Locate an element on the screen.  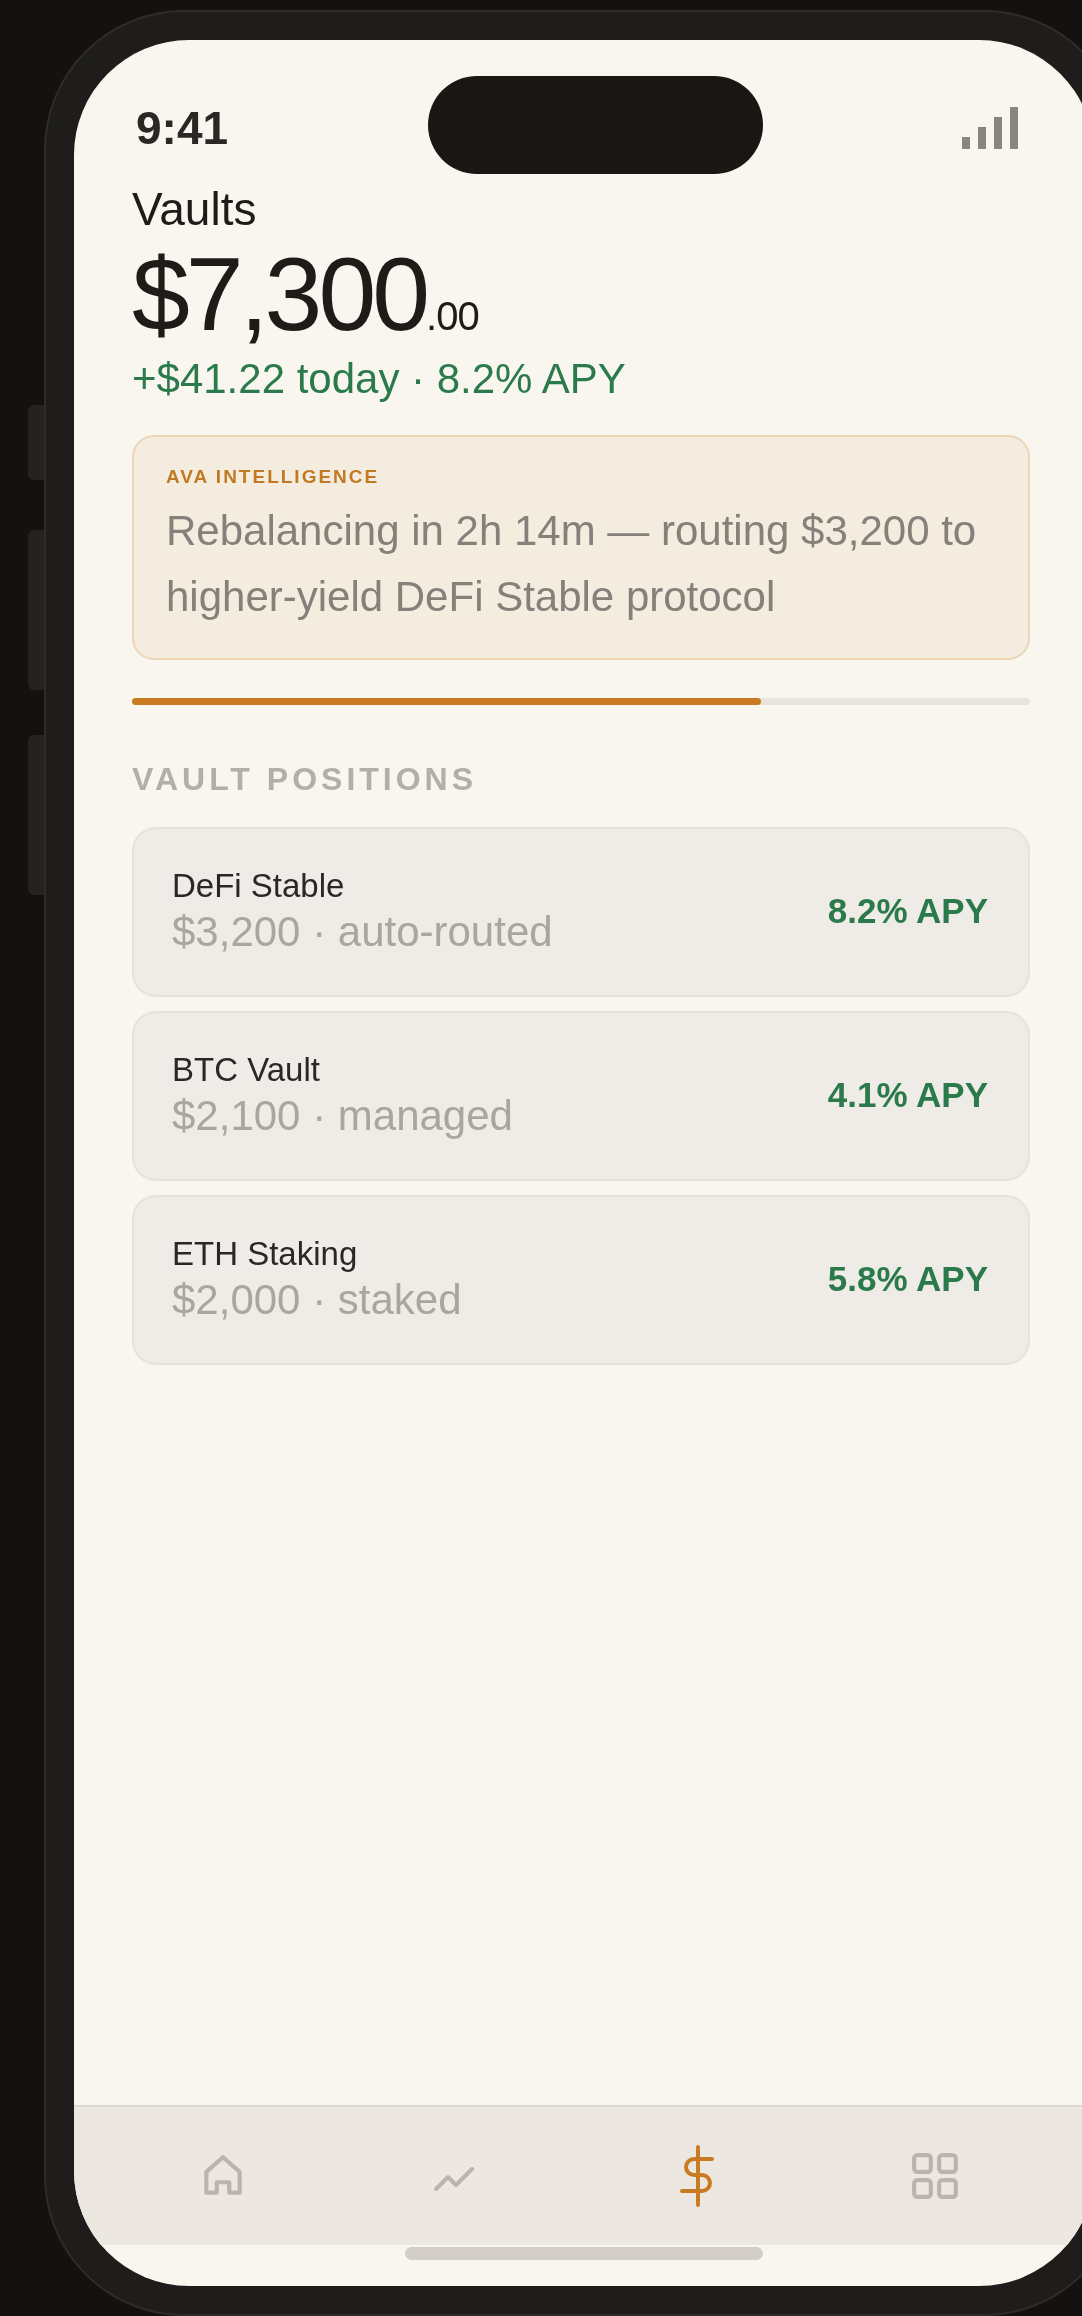
vault-apy: 8.2% APY is located at coordinates (907, 911).